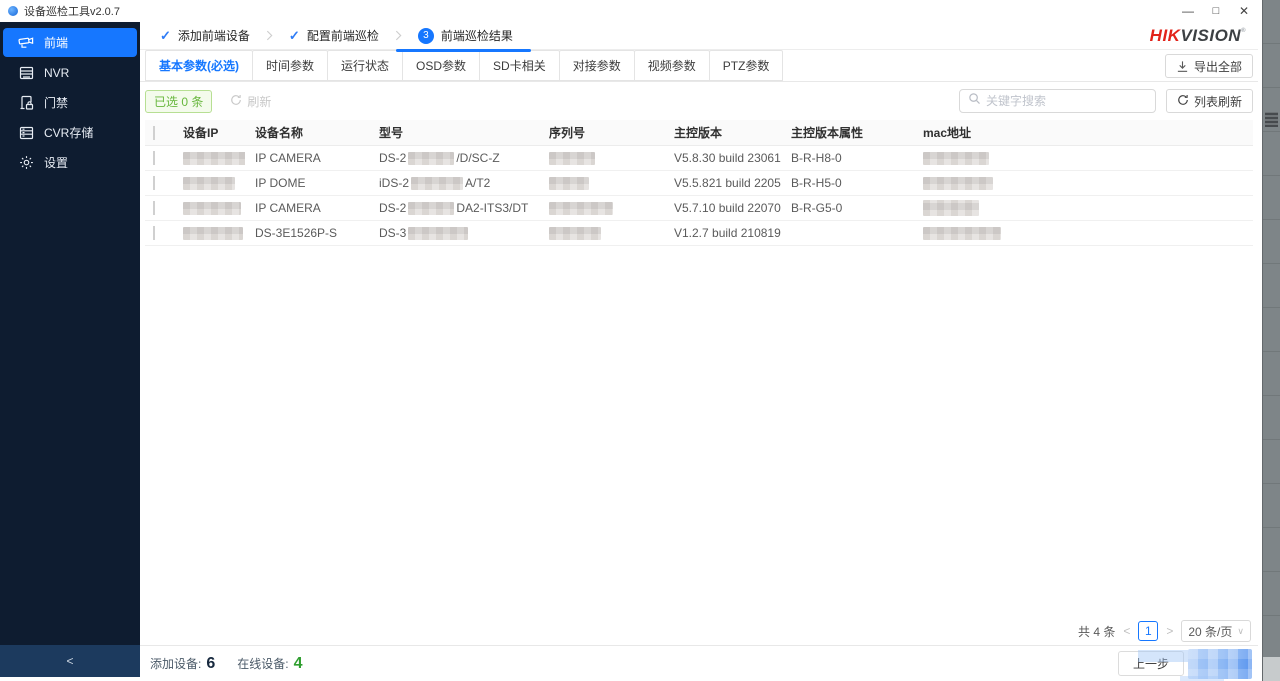 The height and width of the screenshot is (681, 1280). What do you see at coordinates (1243, 30) in the screenshot?
I see `brand-trademark: ®` at bounding box center [1243, 30].